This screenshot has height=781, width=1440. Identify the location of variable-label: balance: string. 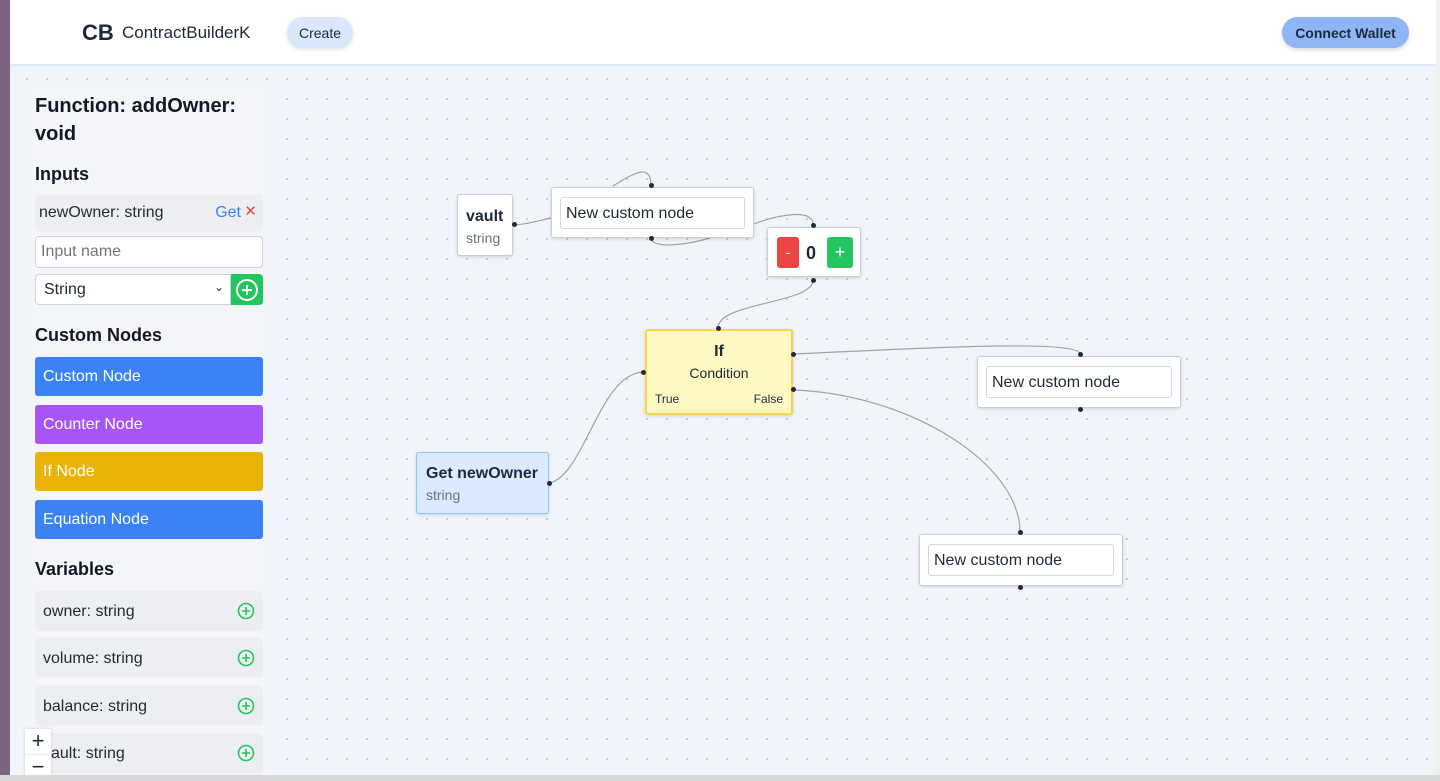
(95, 706).